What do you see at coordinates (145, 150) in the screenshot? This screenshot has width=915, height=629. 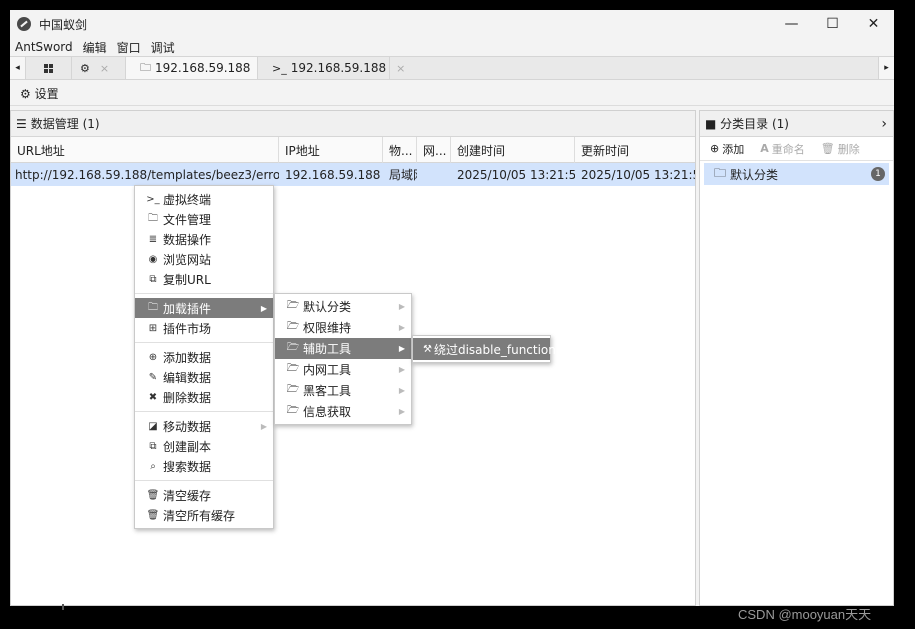 I see `column-url: URL地址` at bounding box center [145, 150].